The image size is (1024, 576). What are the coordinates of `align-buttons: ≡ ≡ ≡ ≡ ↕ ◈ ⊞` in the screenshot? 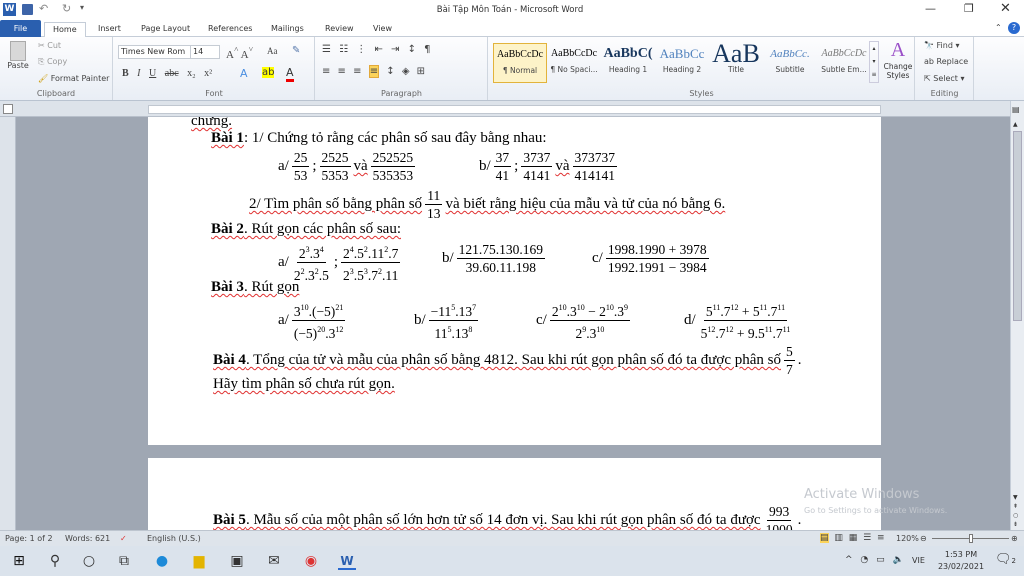 It's located at (373, 71).